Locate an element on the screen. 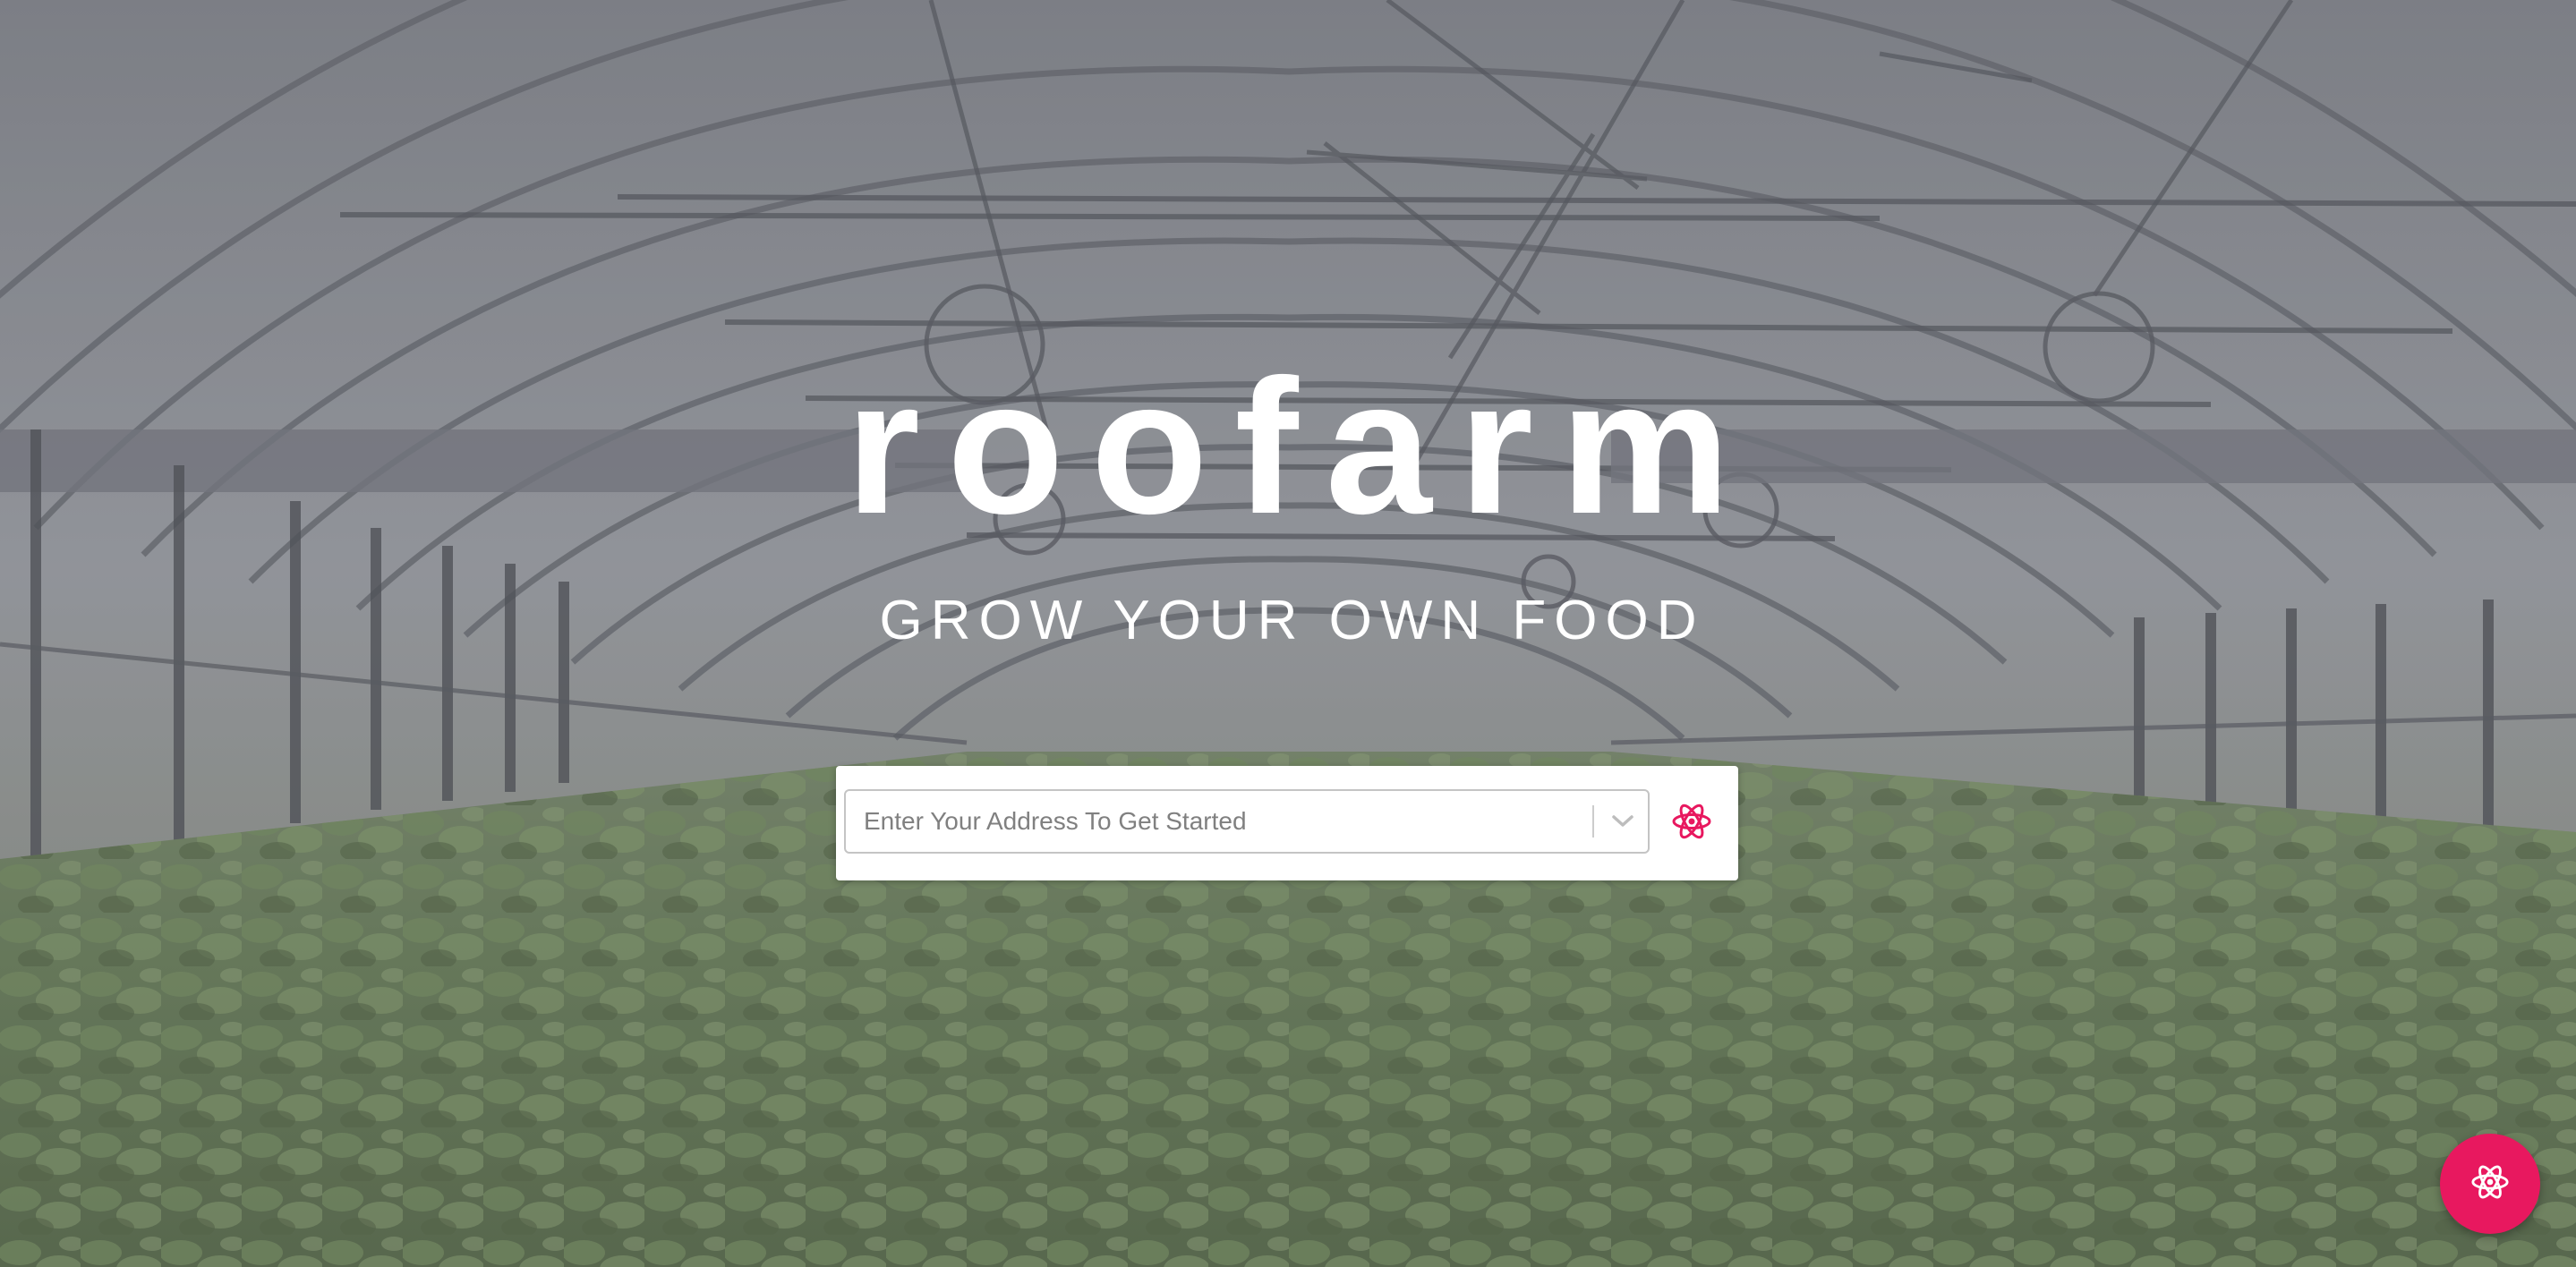 This screenshot has height=1267, width=2576. tagline: GROW YOUR OWN FOOD is located at coordinates (1292, 620).